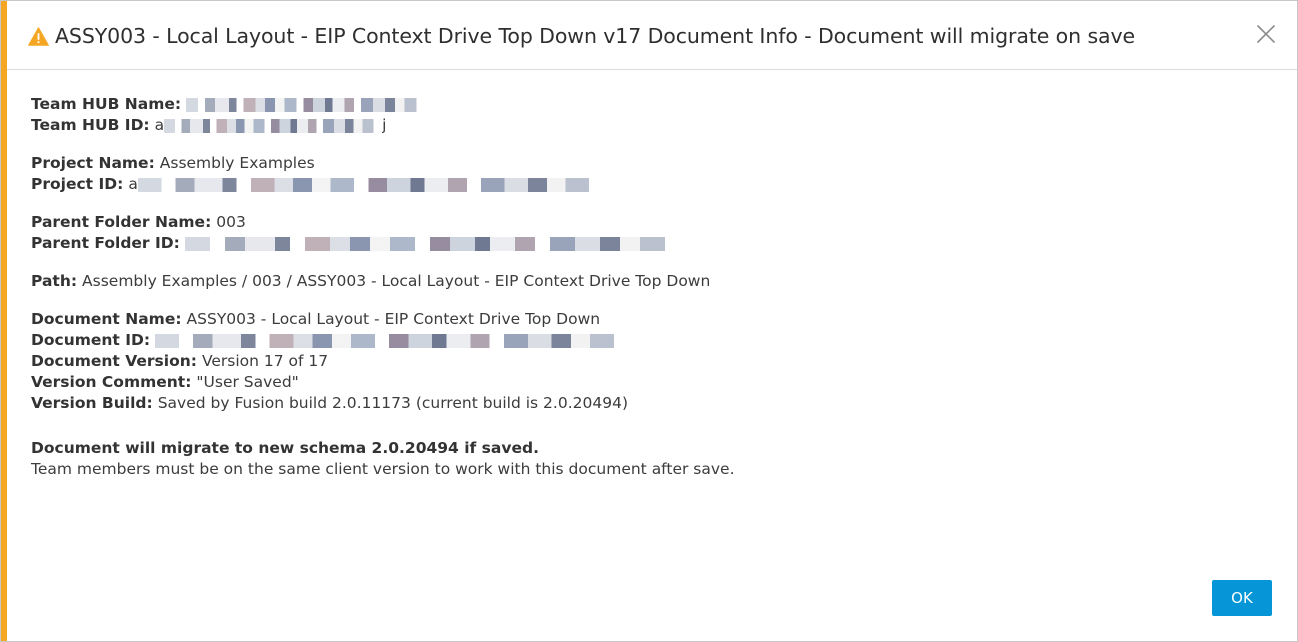 This screenshot has width=1298, height=642. Describe the element at coordinates (77, 184) in the screenshot. I see `project-id-label: Project ID:` at that location.